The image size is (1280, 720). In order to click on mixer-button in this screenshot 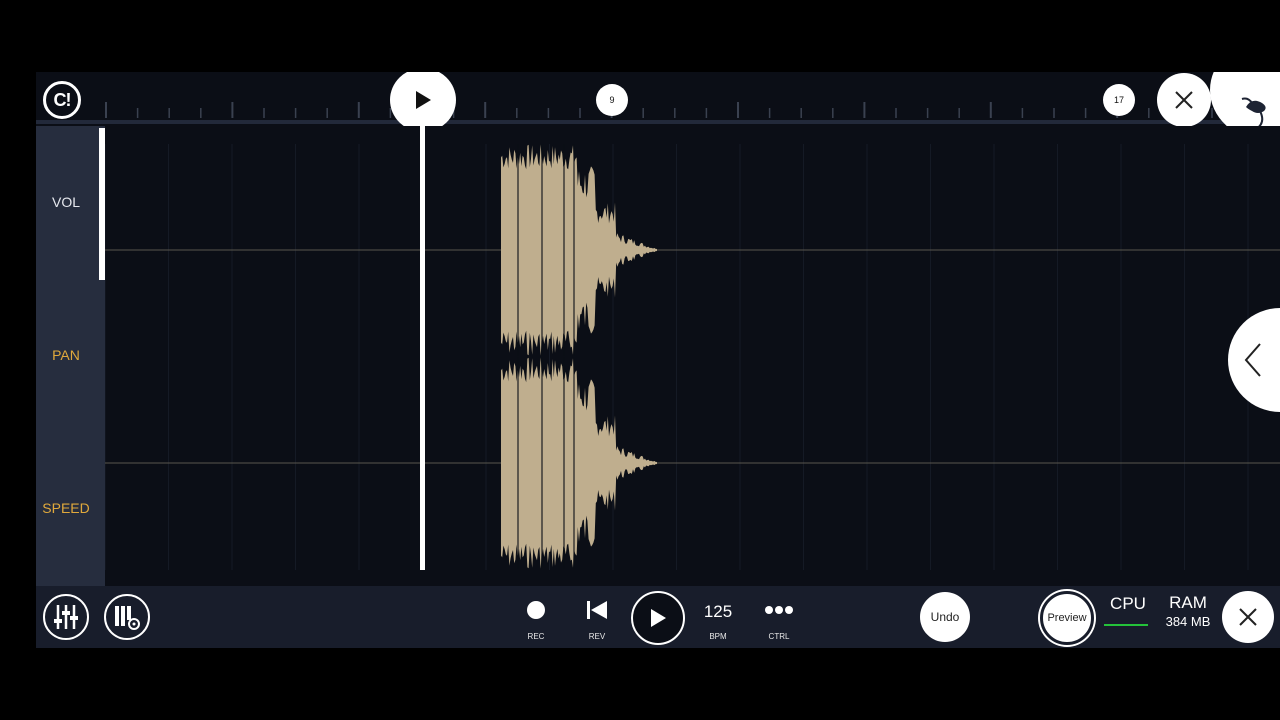, I will do `click(66, 617)`.